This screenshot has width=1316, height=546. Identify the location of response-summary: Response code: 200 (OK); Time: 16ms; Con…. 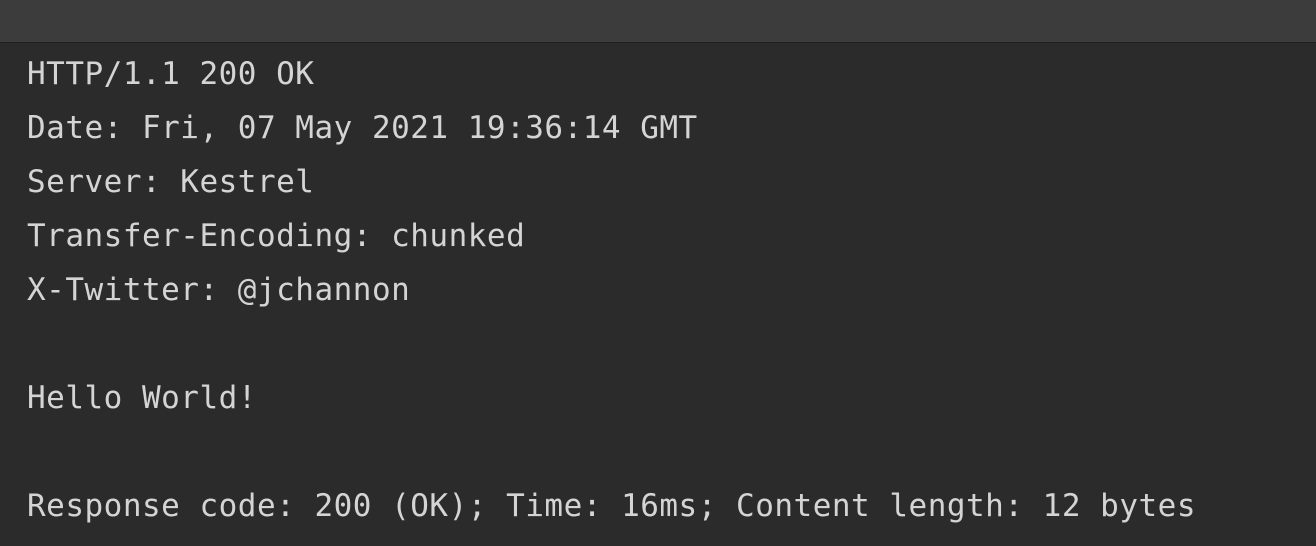
(611, 506).